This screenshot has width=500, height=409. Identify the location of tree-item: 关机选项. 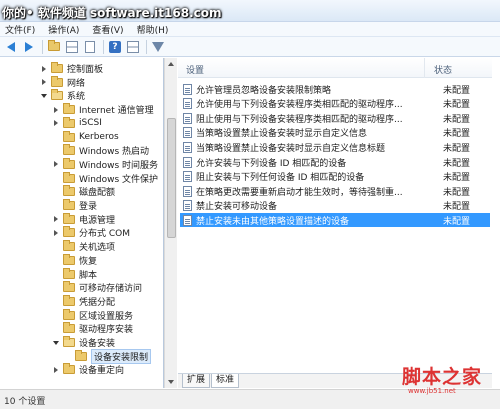
(83, 246).